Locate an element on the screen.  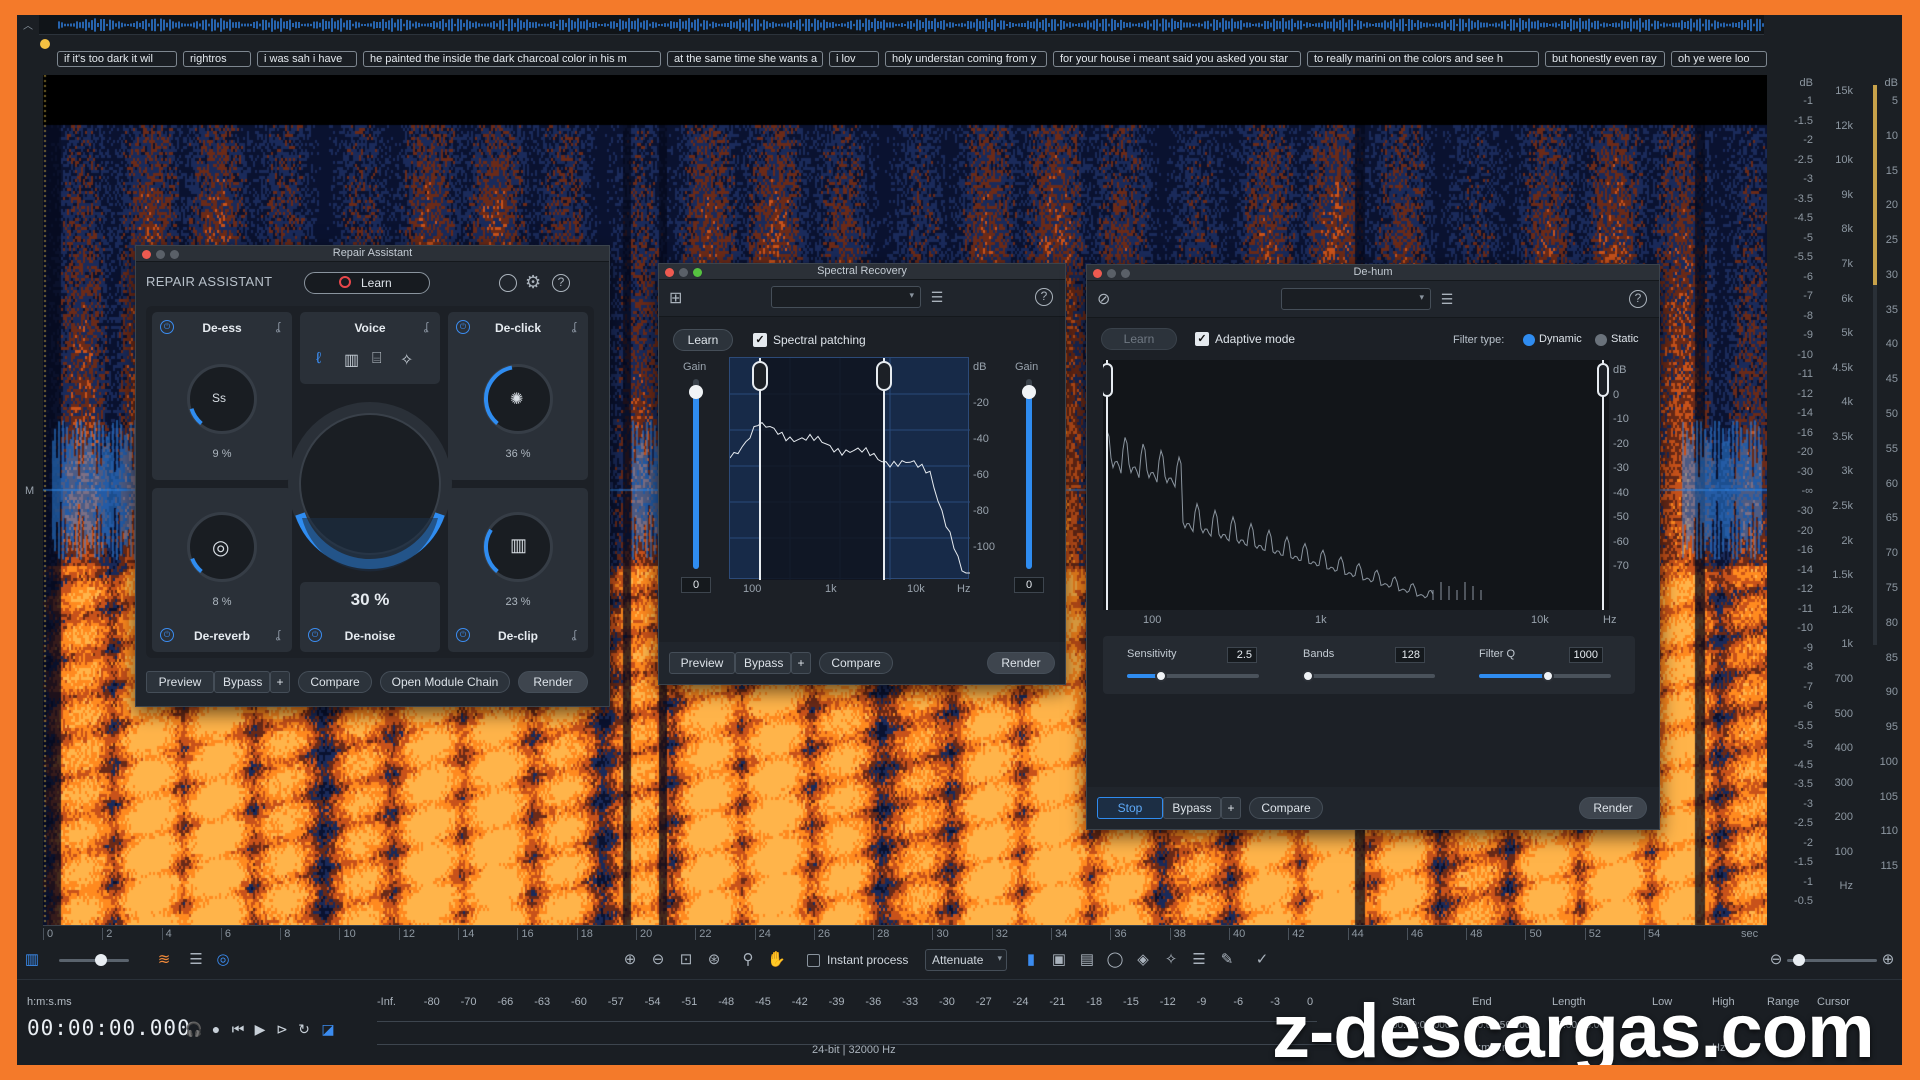
history-icon is located at coordinates (508, 283).